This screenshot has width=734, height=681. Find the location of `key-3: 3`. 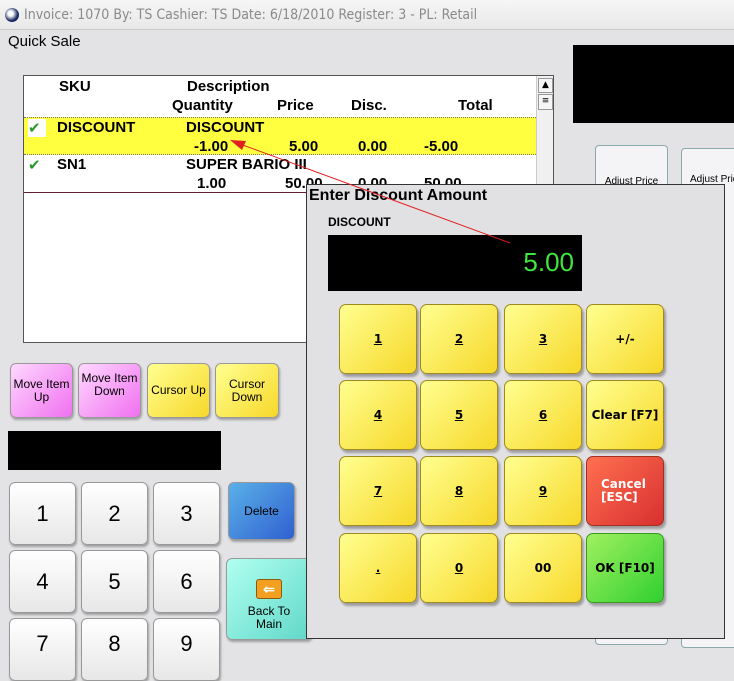

key-3: 3 is located at coordinates (186, 513).